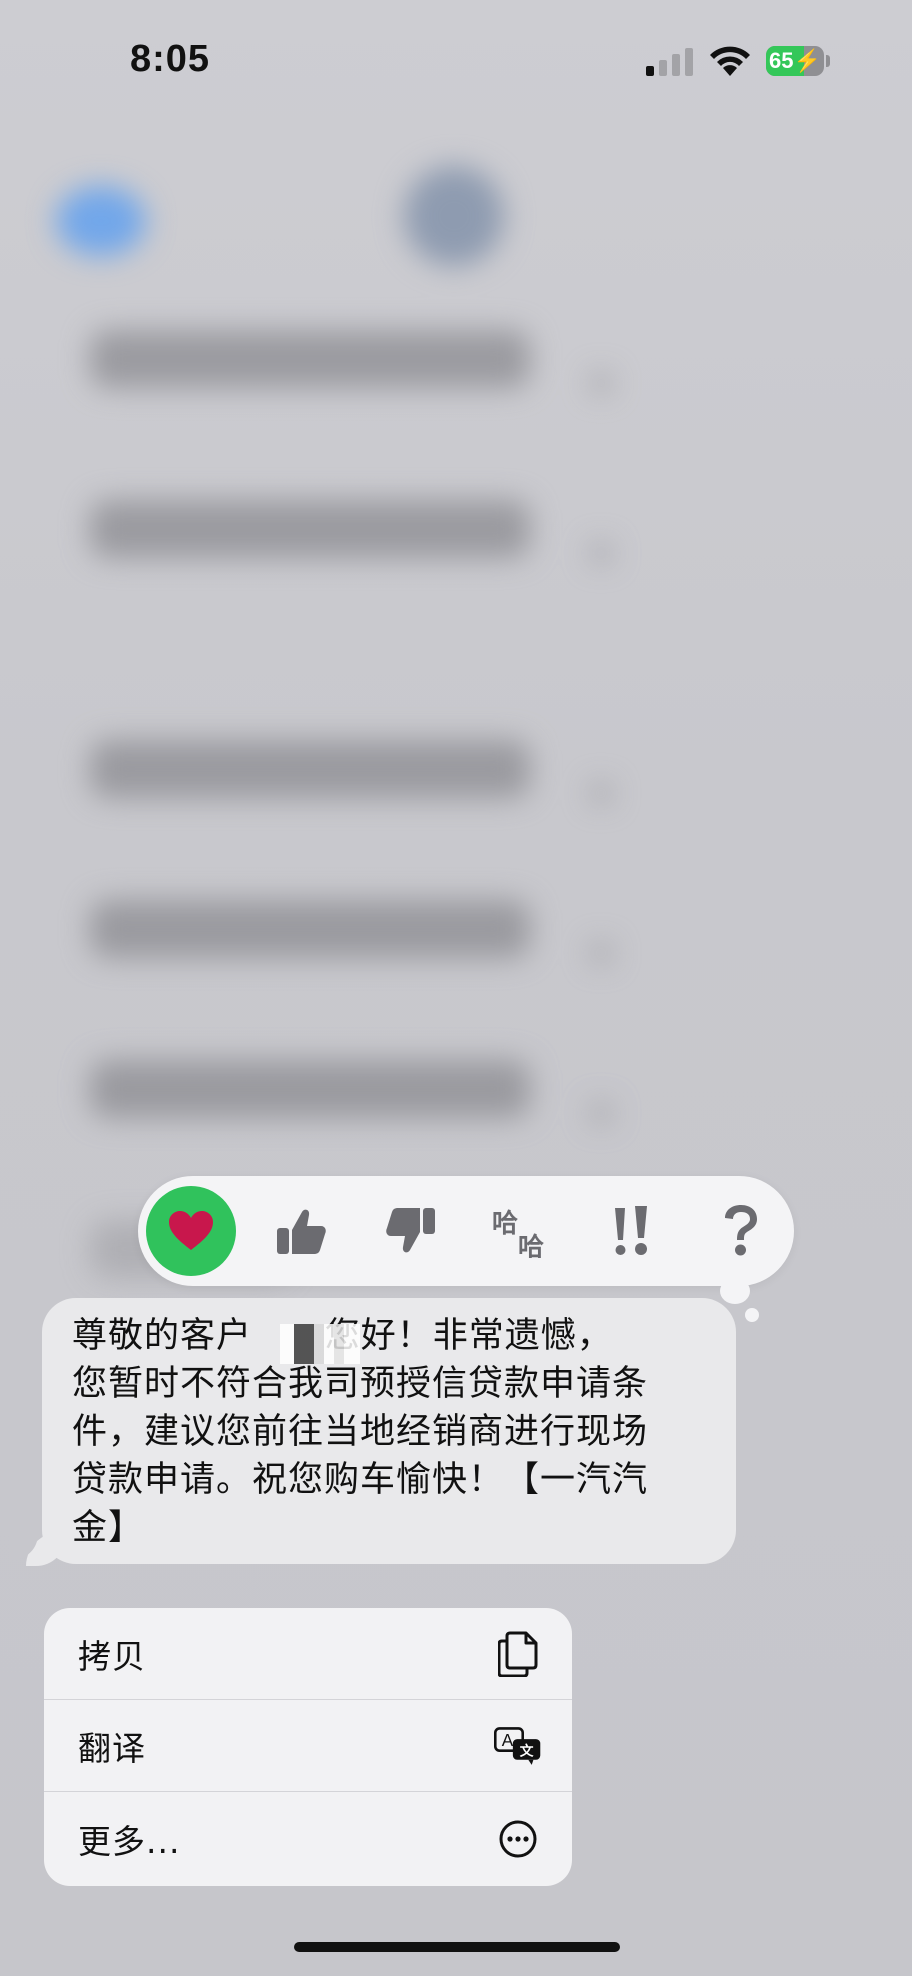 The image size is (912, 1976). I want to click on haha-reaction: 哈 哈, so click(521, 1231).